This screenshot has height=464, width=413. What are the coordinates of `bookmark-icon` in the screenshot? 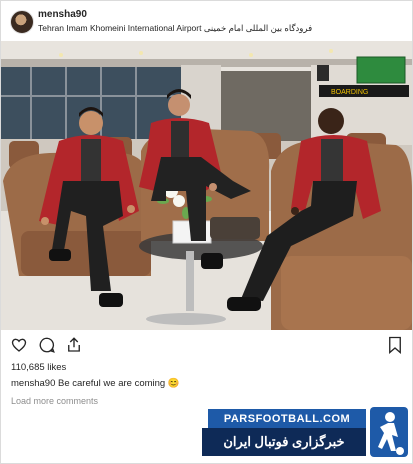 It's located at (395, 345).